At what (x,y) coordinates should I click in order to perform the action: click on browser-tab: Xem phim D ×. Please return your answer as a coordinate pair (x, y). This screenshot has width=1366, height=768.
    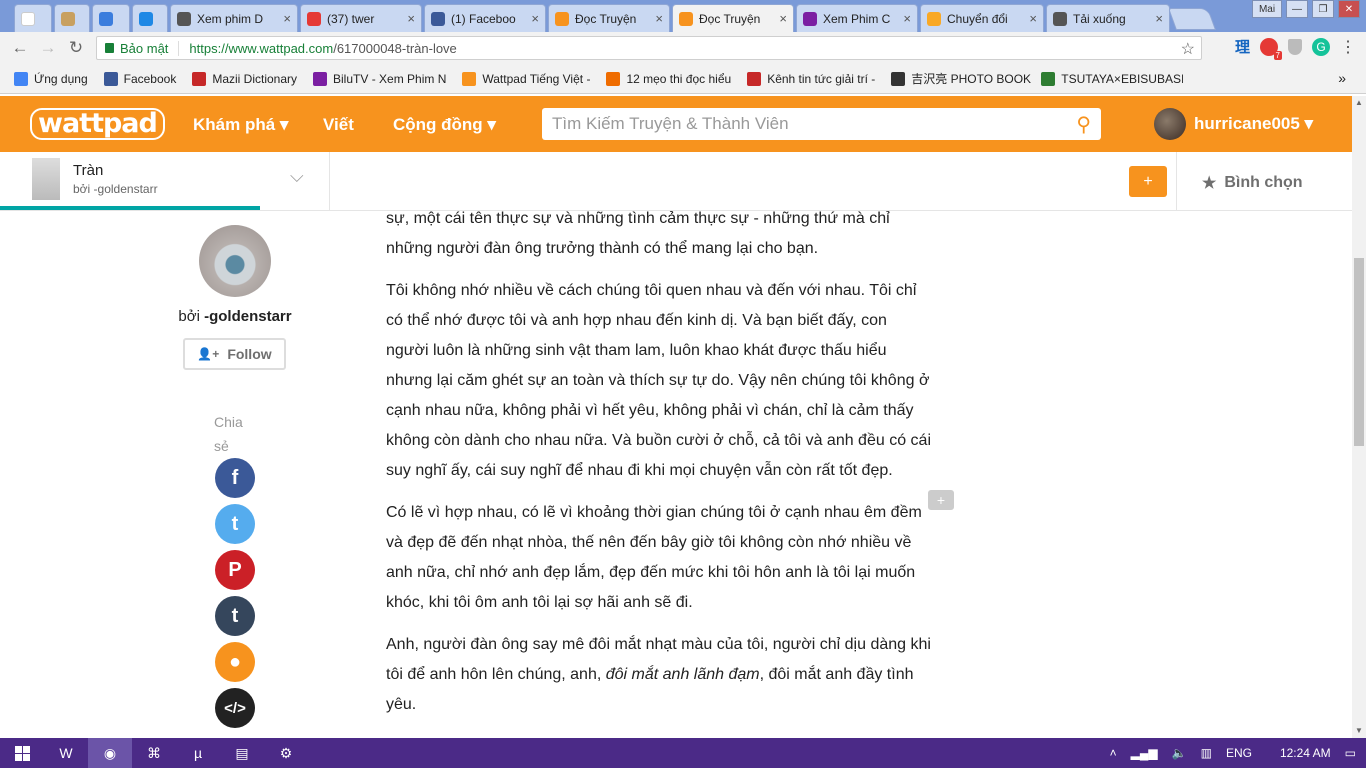
    Looking at the image, I should click on (234, 18).